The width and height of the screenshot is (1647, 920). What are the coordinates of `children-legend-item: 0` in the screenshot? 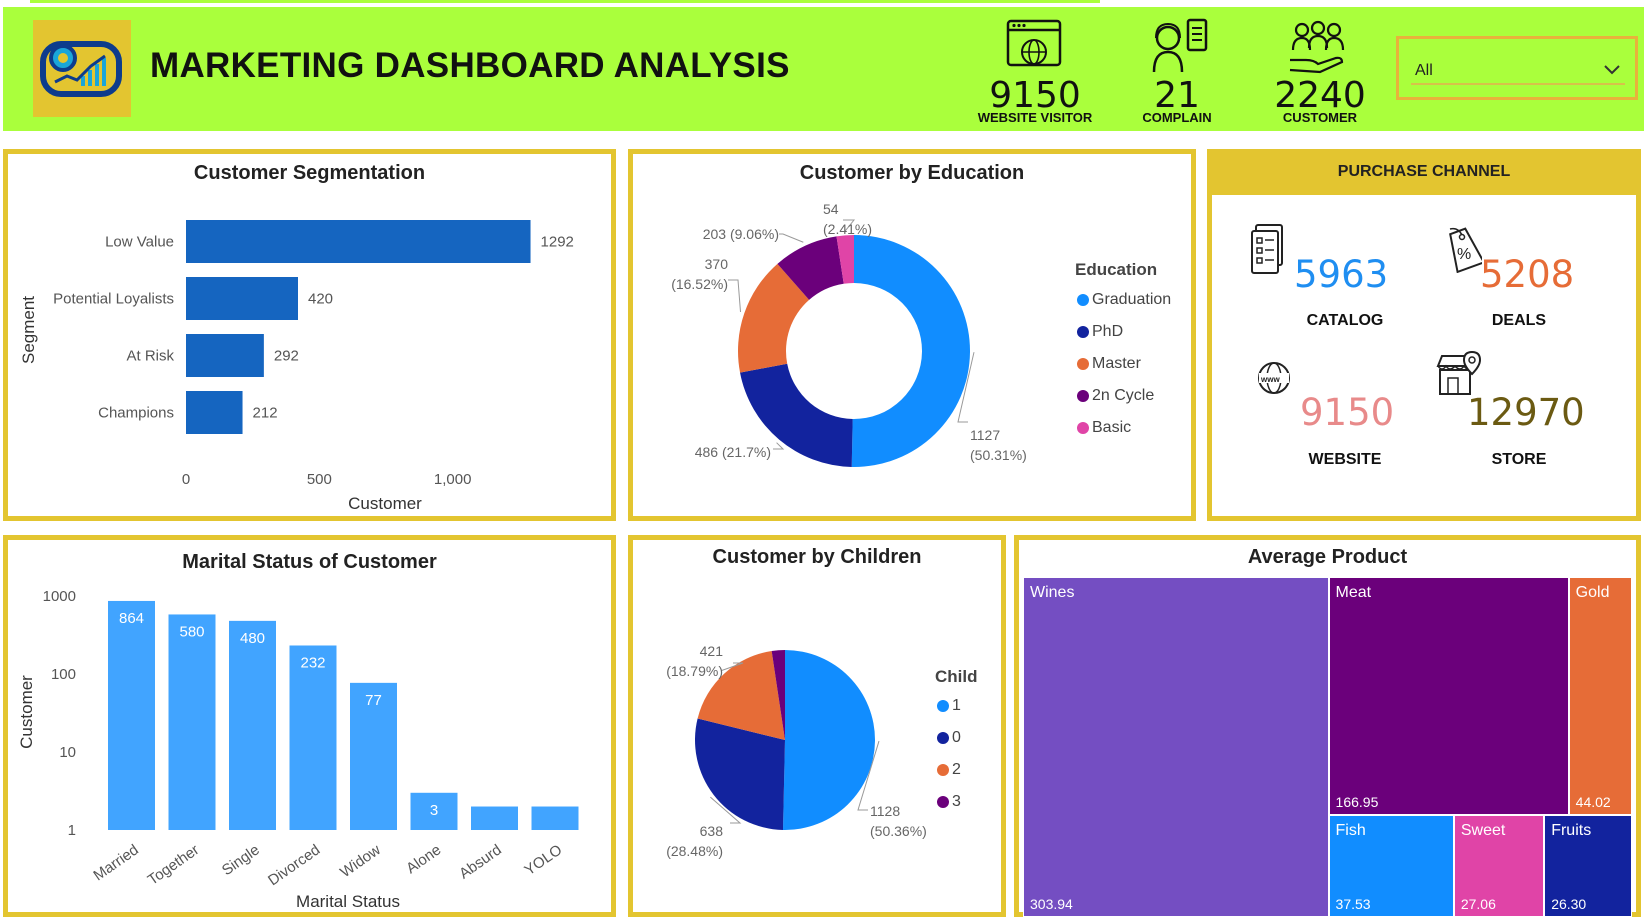 It's located at (949, 738).